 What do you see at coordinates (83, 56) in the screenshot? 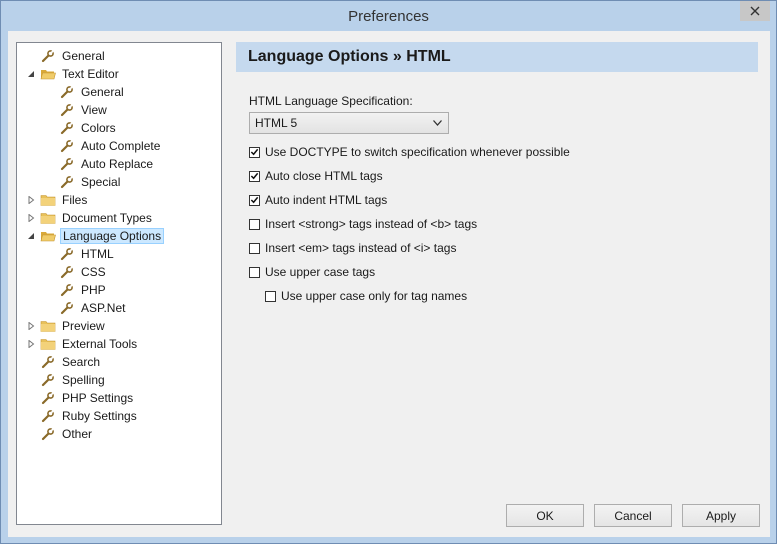
I see `tree-item-label: General` at bounding box center [83, 56].